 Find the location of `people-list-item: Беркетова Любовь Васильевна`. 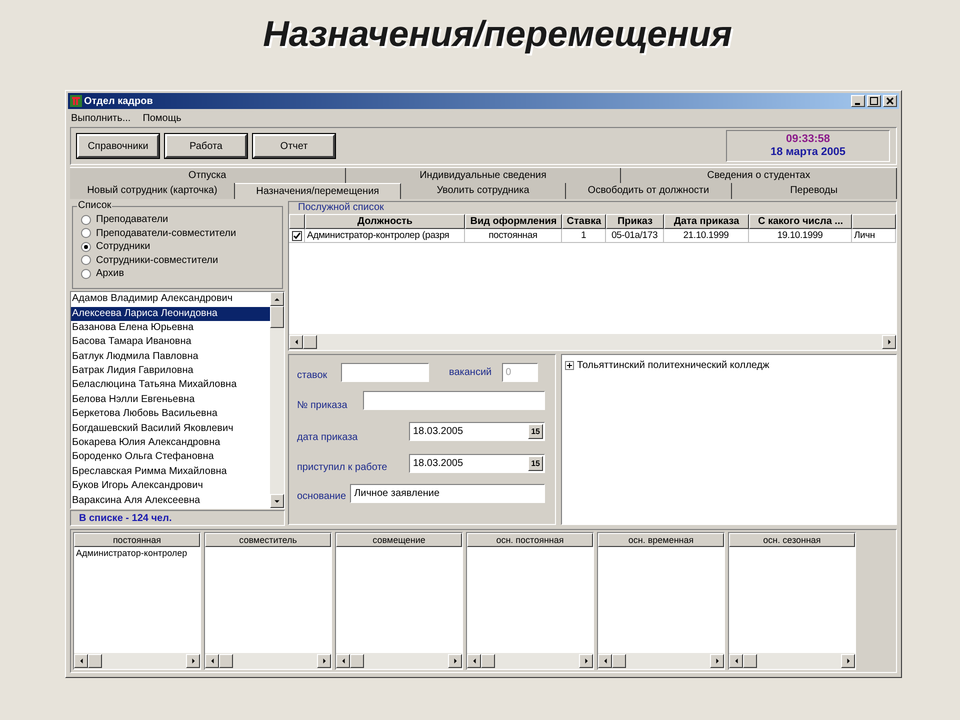

people-list-item: Беркетова Любовь Васильевна is located at coordinates (170, 414).